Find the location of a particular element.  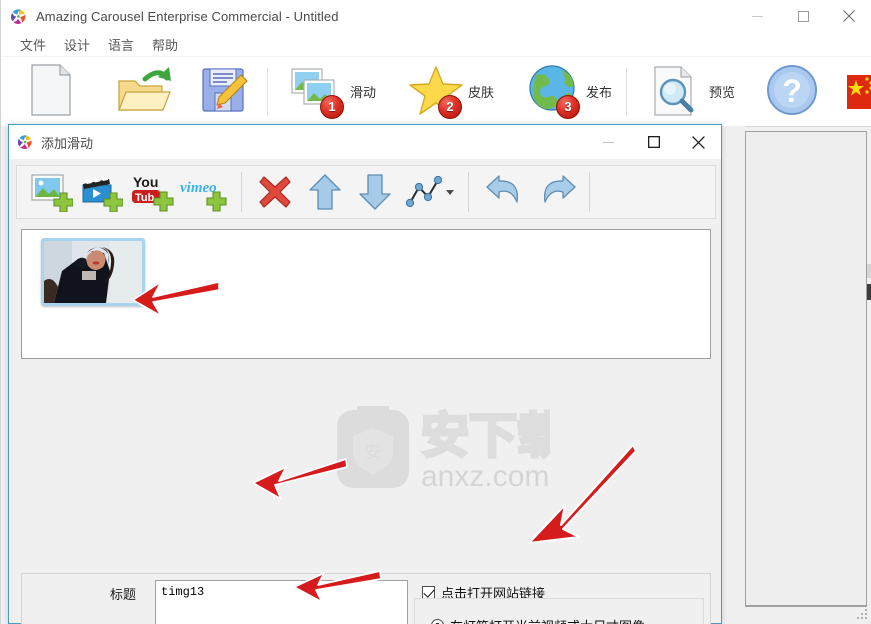

new-button is located at coordinates (57, 92).